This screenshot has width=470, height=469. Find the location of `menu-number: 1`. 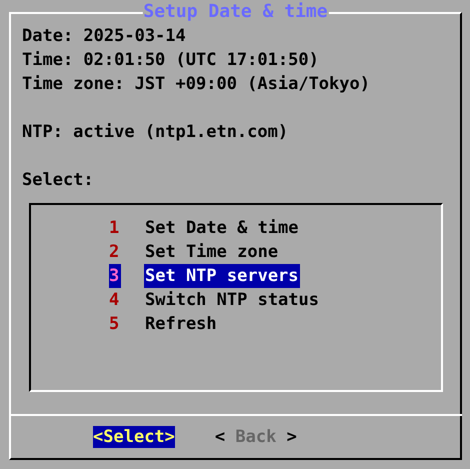

menu-number: 1 is located at coordinates (114, 228).